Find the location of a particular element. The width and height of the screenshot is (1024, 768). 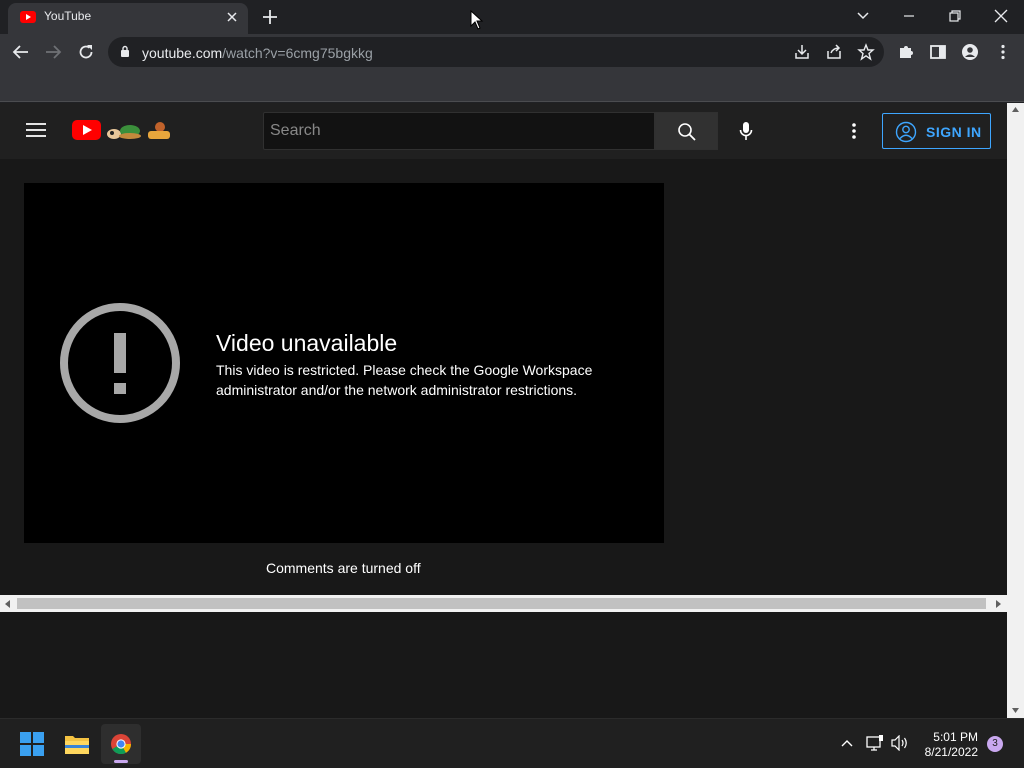

mouse-cursor-icon is located at coordinates (477, 20).